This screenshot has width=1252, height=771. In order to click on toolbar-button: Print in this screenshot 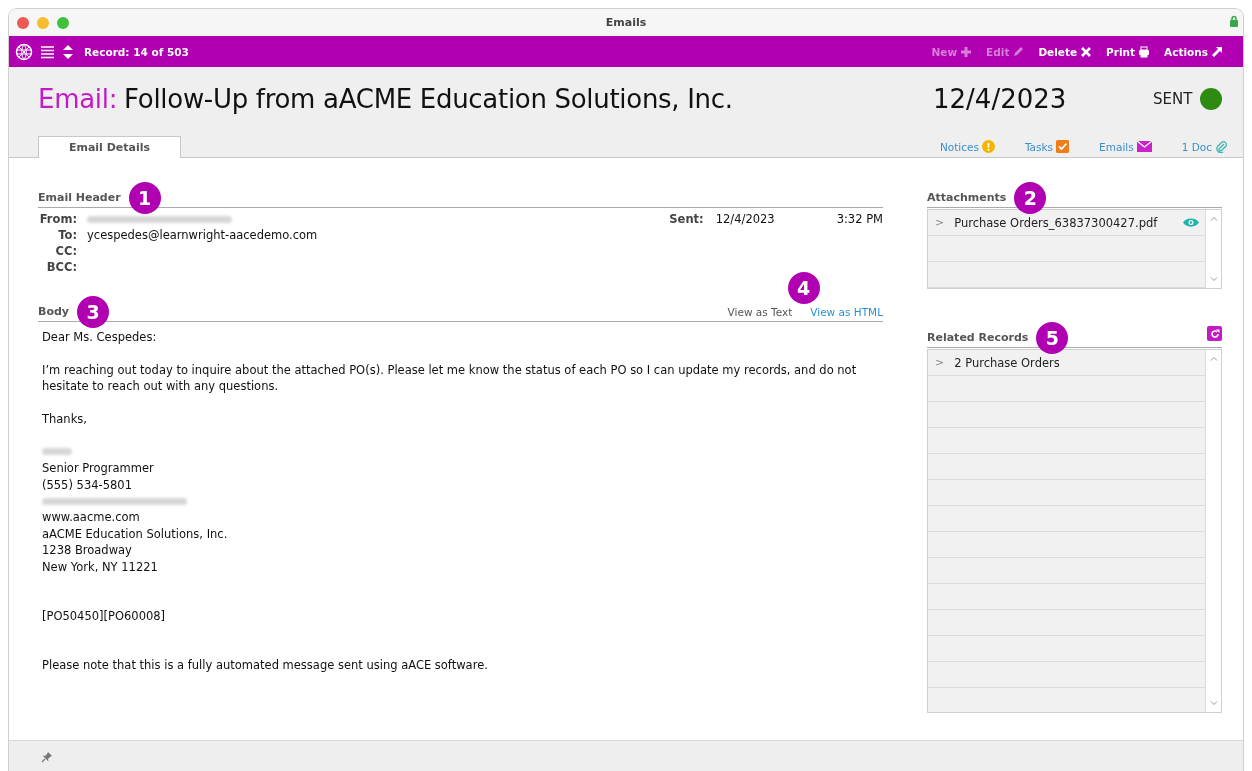, I will do `click(1128, 51)`.